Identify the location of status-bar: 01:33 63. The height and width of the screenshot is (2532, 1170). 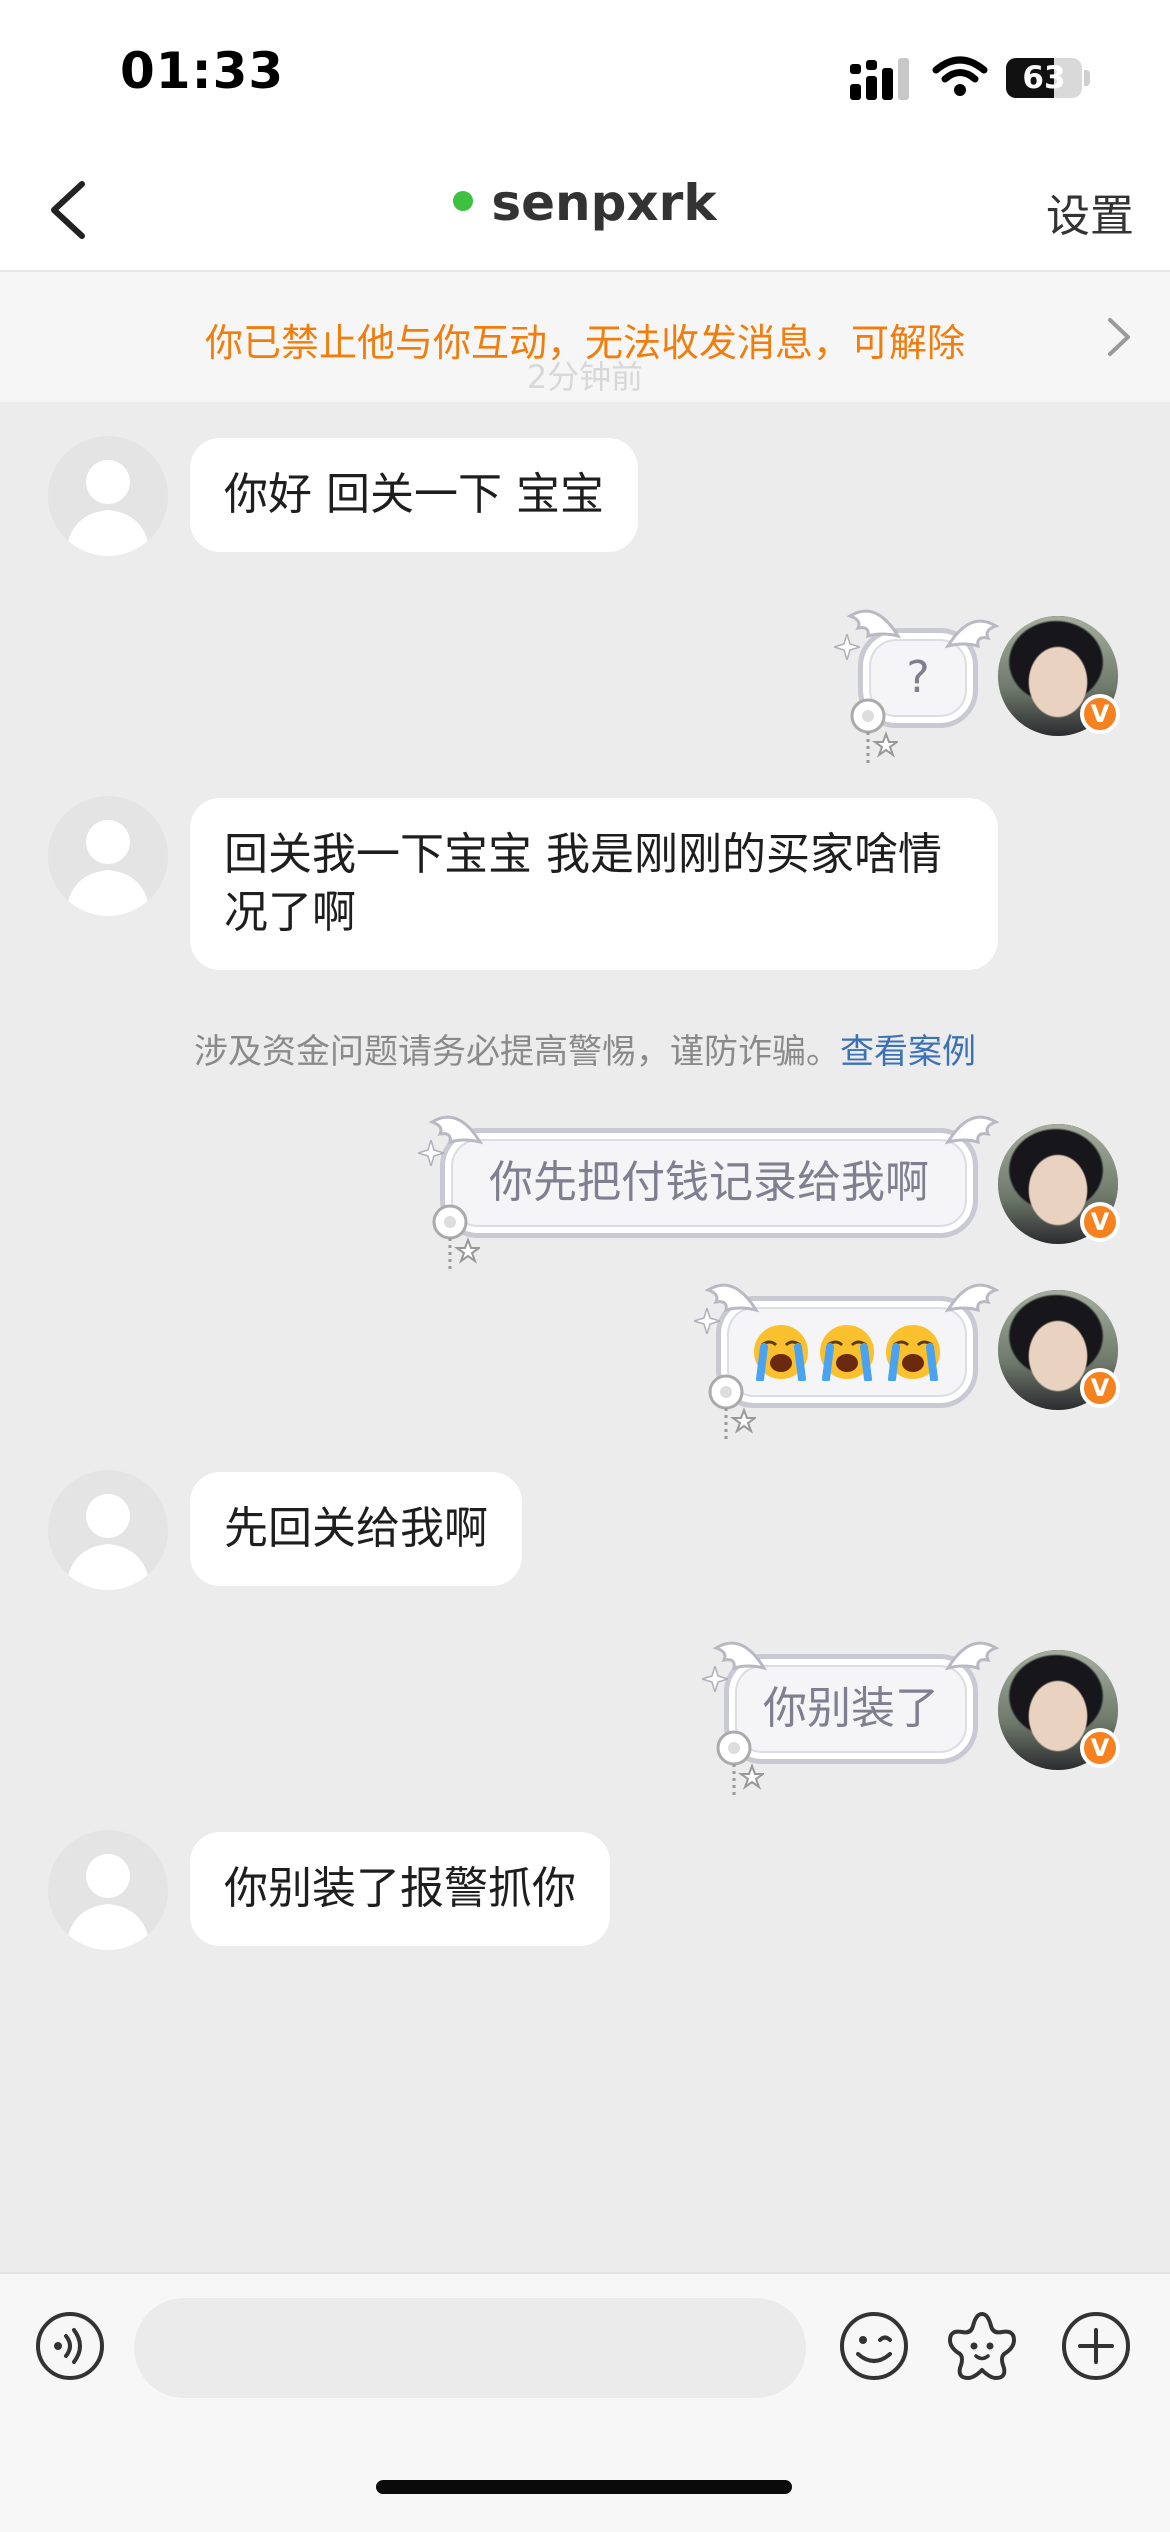
(585, 75).